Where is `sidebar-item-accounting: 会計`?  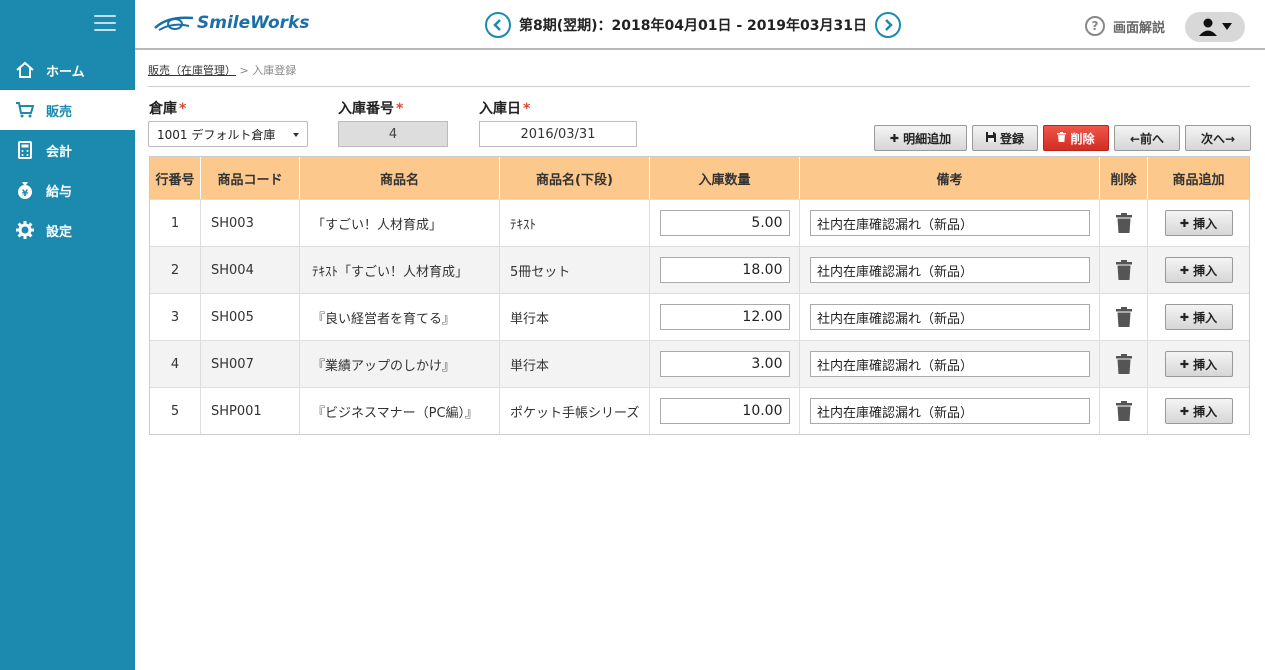 sidebar-item-accounting: 会計 is located at coordinates (67, 150).